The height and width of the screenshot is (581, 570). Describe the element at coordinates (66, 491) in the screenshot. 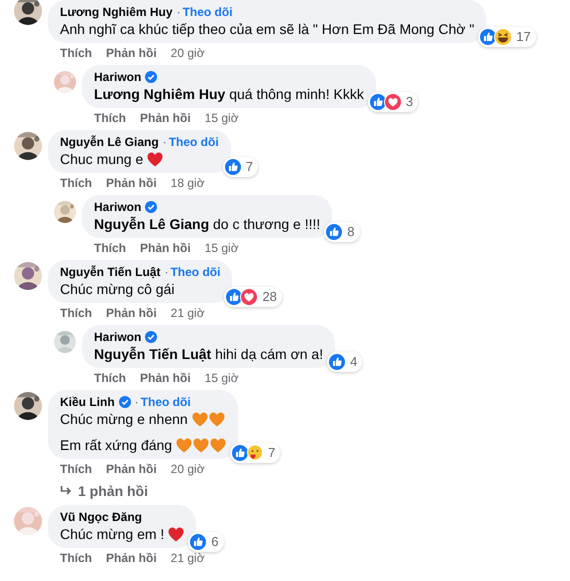

I see `reply-arrow-icon` at that location.